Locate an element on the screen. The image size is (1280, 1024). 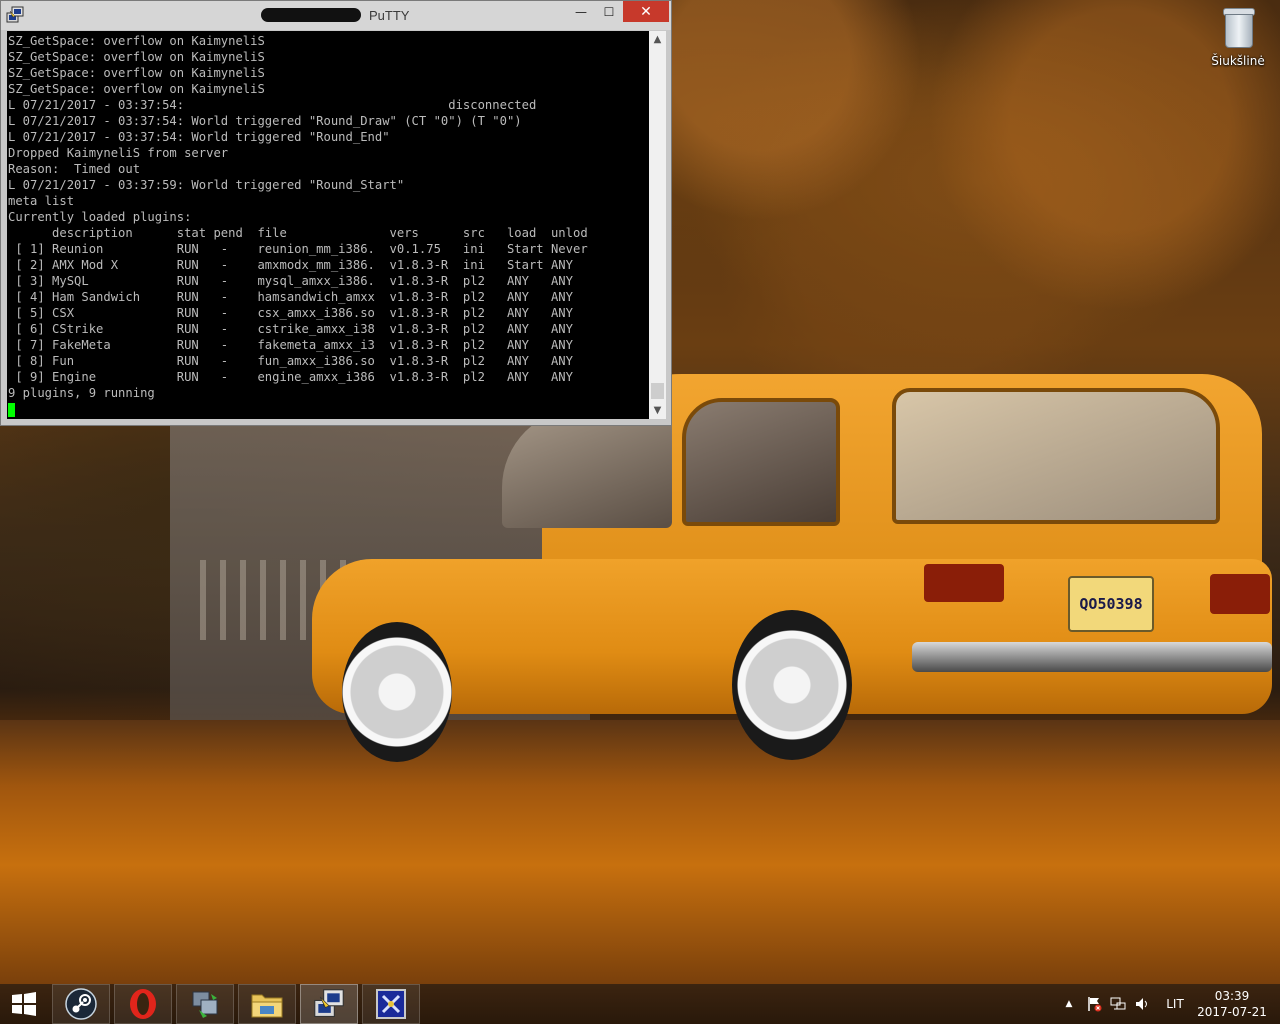
taskbar-app-x is located at coordinates (391, 1004).